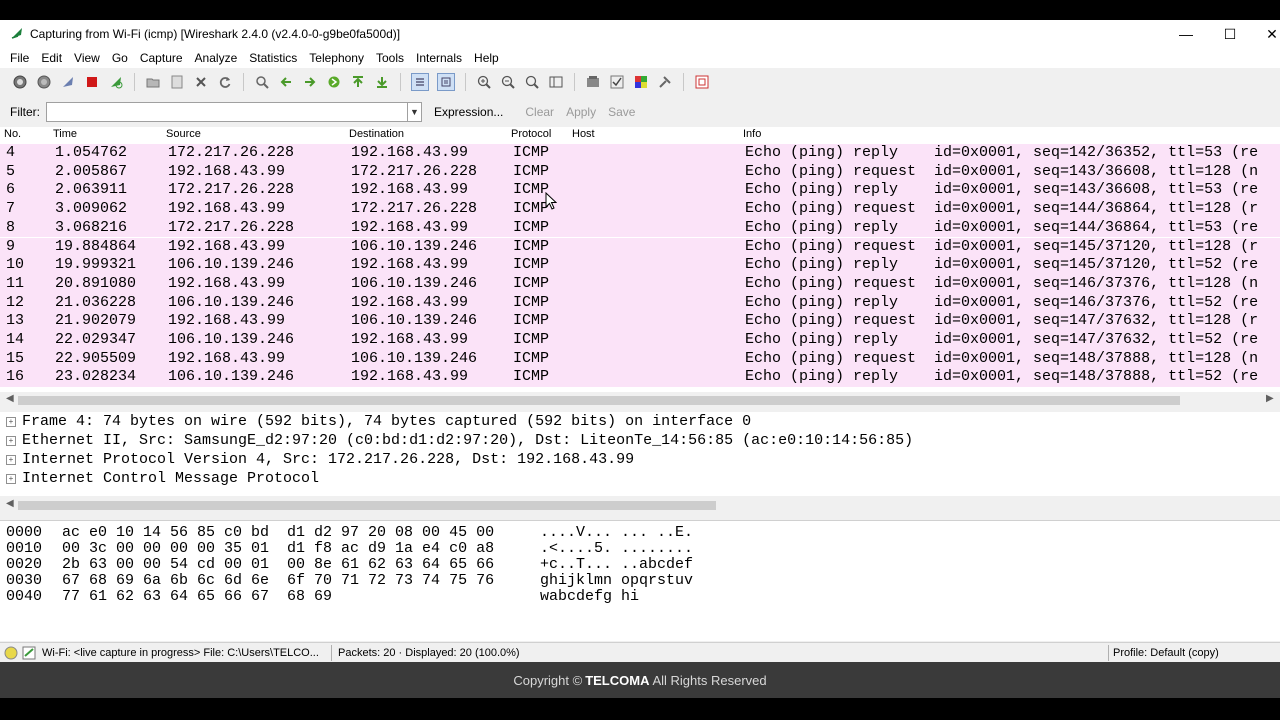  Describe the element at coordinates (593, 82) in the screenshot. I see `capture-filters-icon` at that location.